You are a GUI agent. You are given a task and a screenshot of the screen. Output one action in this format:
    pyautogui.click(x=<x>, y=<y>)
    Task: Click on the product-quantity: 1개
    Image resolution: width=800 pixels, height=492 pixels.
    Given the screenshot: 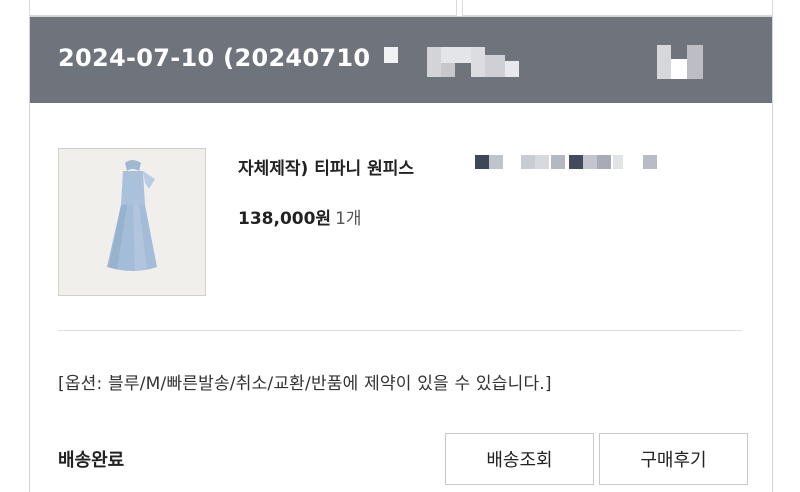 What is the action you would take?
    pyautogui.click(x=348, y=219)
    